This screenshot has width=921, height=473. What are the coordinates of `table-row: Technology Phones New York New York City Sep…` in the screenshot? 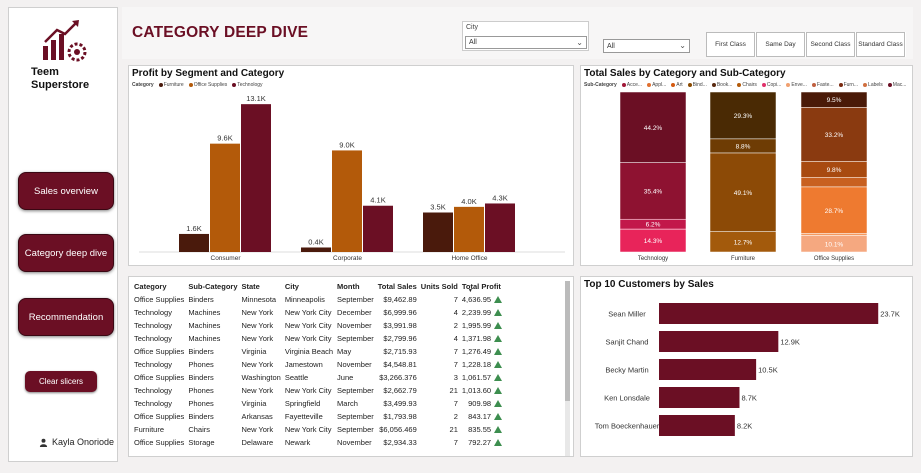 It's located at (318, 390).